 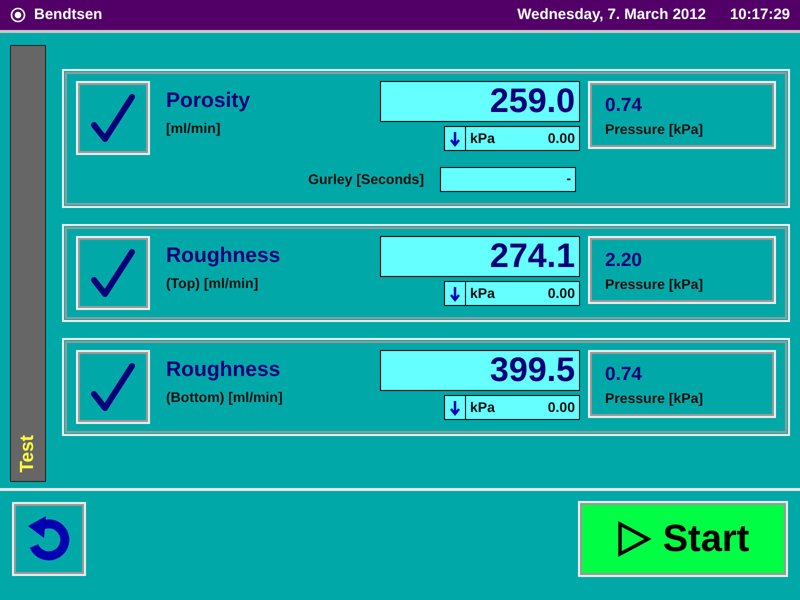 What do you see at coordinates (366, 179) in the screenshot?
I see `gurley-label: Gurley [Seconds]` at bounding box center [366, 179].